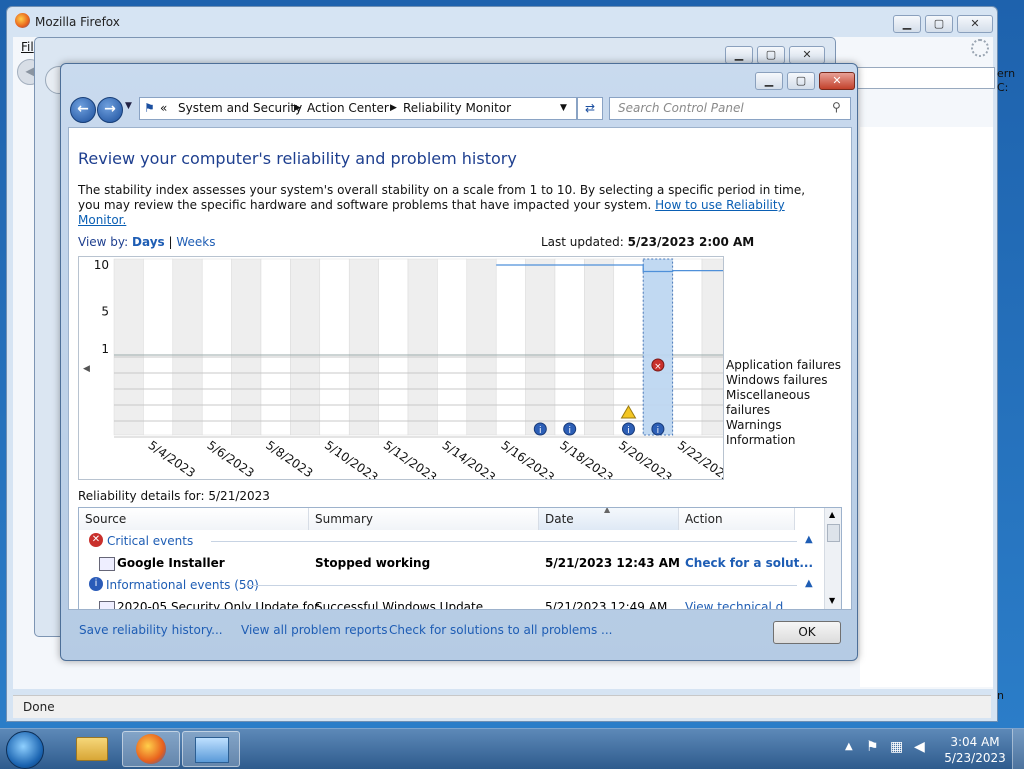 This screenshot has height=769, width=1024. Describe the element at coordinates (521, 585) in the screenshot. I see `group-divider` at that location.